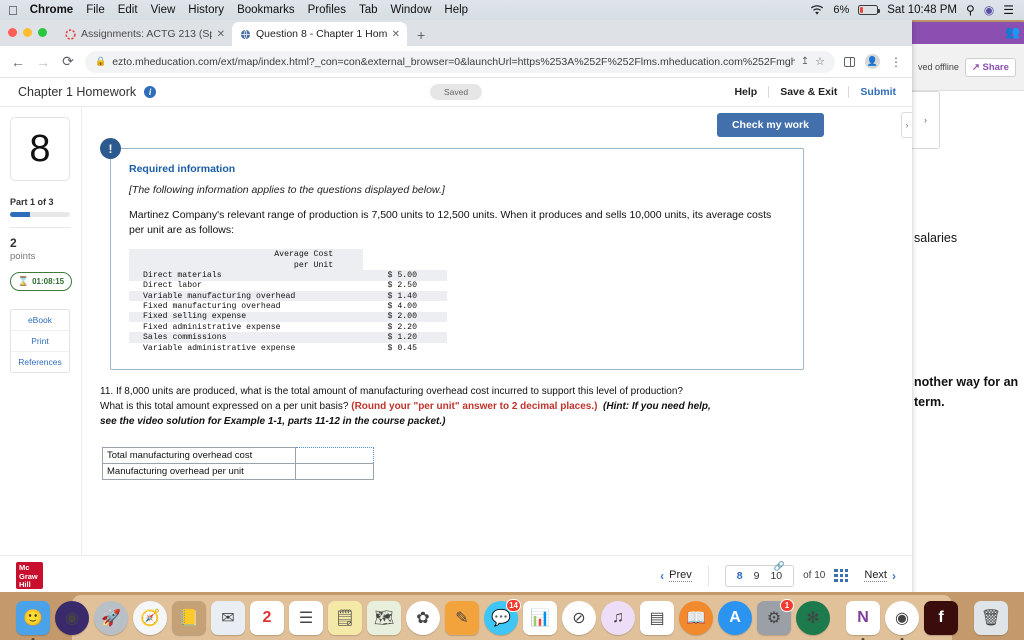  Describe the element at coordinates (411, 10) in the screenshot. I see `menu-item-window: Window` at that location.